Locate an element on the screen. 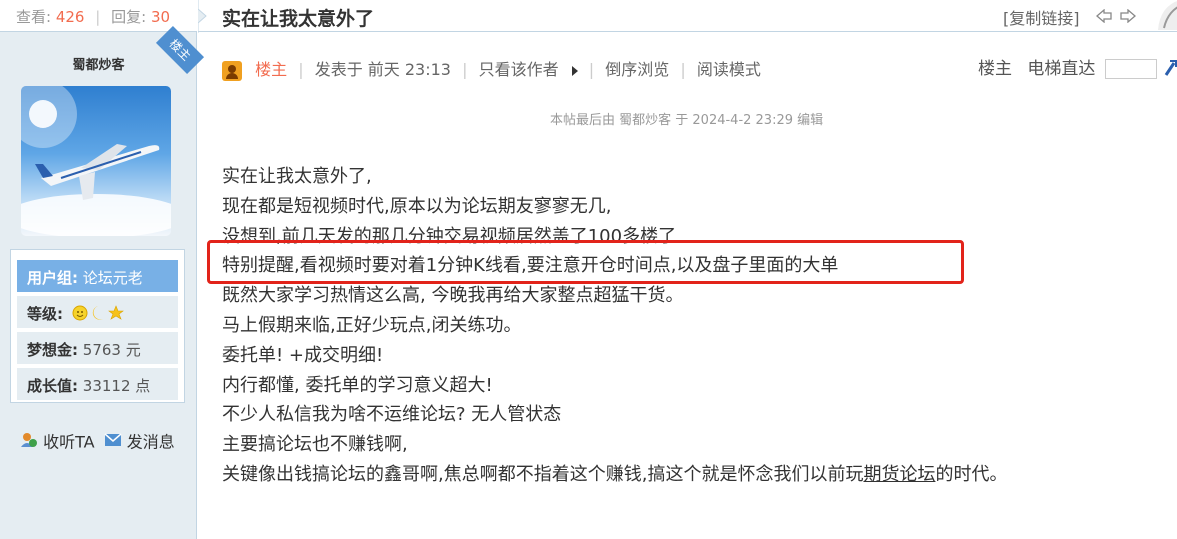  edit-note: 本帖最后由 蜀都炒客 于 2024-4-2 23:29 编辑 is located at coordinates (687, 120).